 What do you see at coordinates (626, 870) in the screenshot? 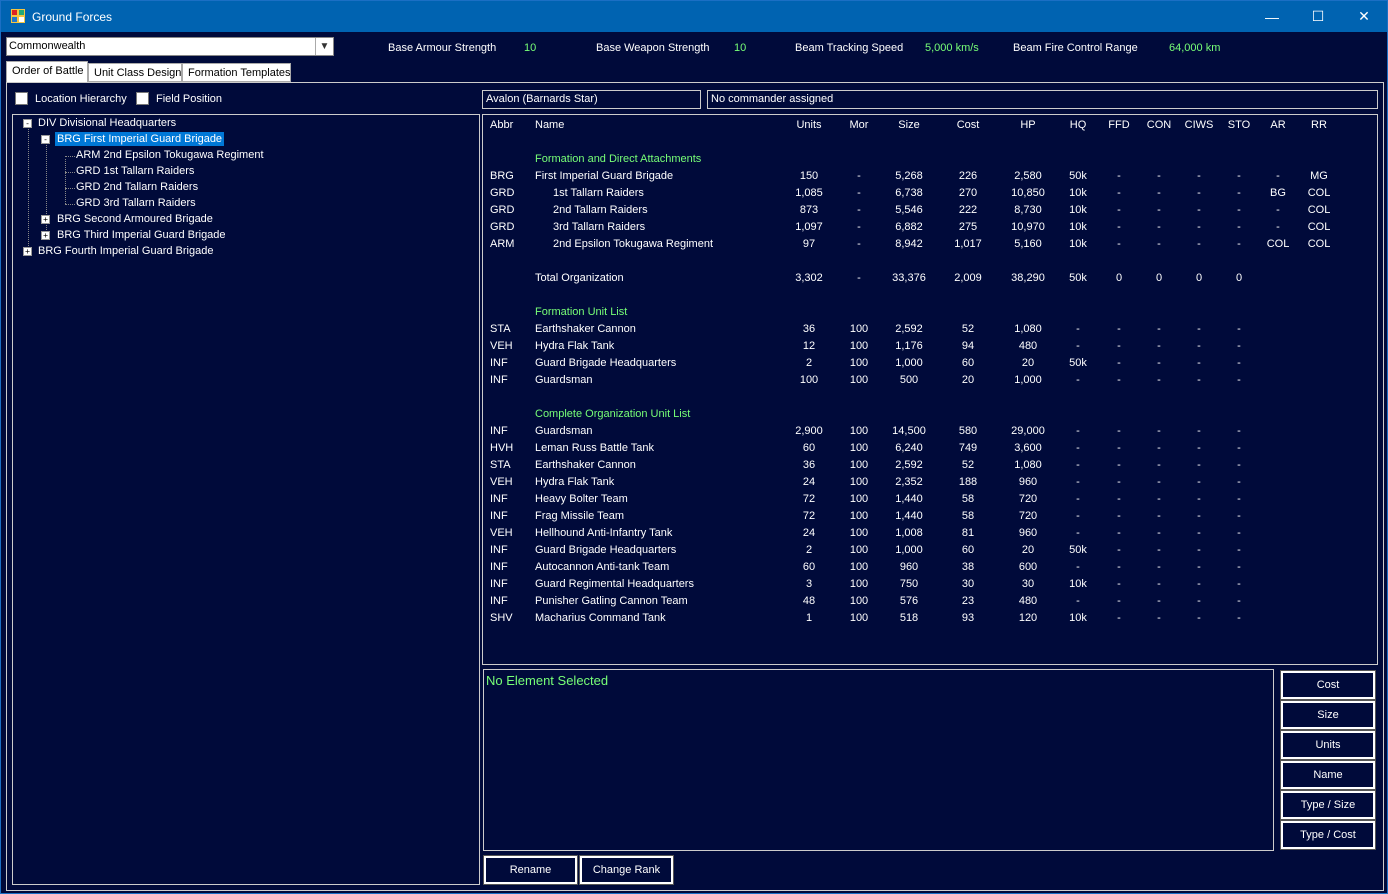
I see `change-rank-button: Change Rank` at bounding box center [626, 870].